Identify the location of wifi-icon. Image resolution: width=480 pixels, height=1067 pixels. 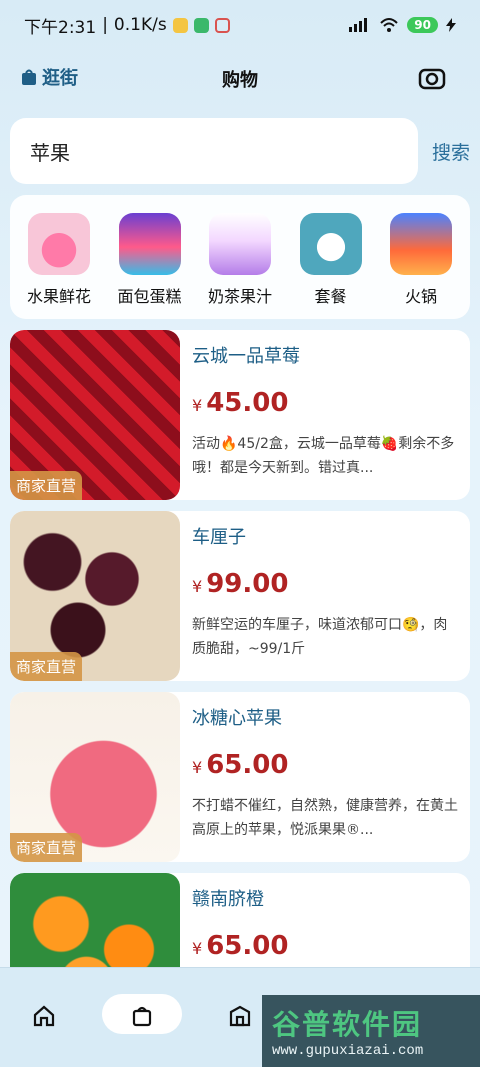
(389, 25).